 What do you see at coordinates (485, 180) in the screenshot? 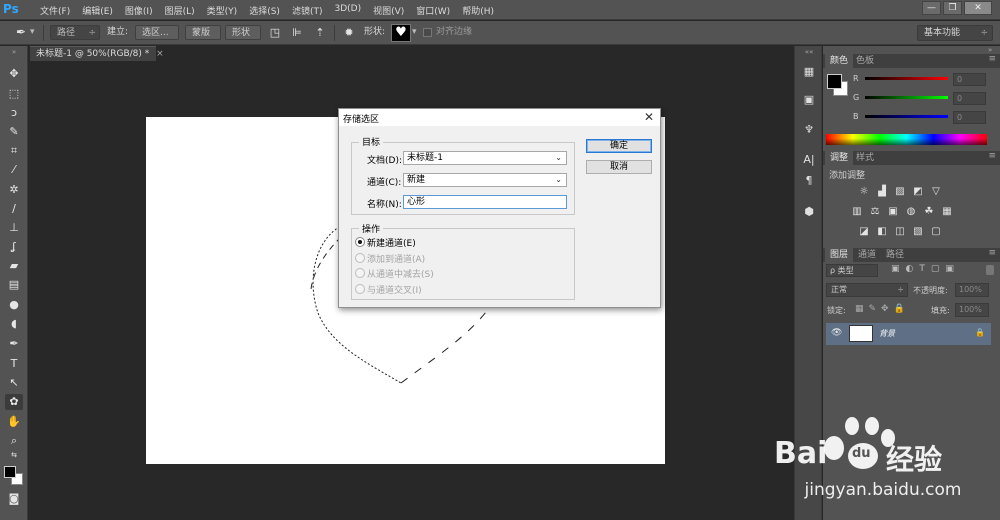
I see `channel-select: 新建 ⌄` at bounding box center [485, 180].